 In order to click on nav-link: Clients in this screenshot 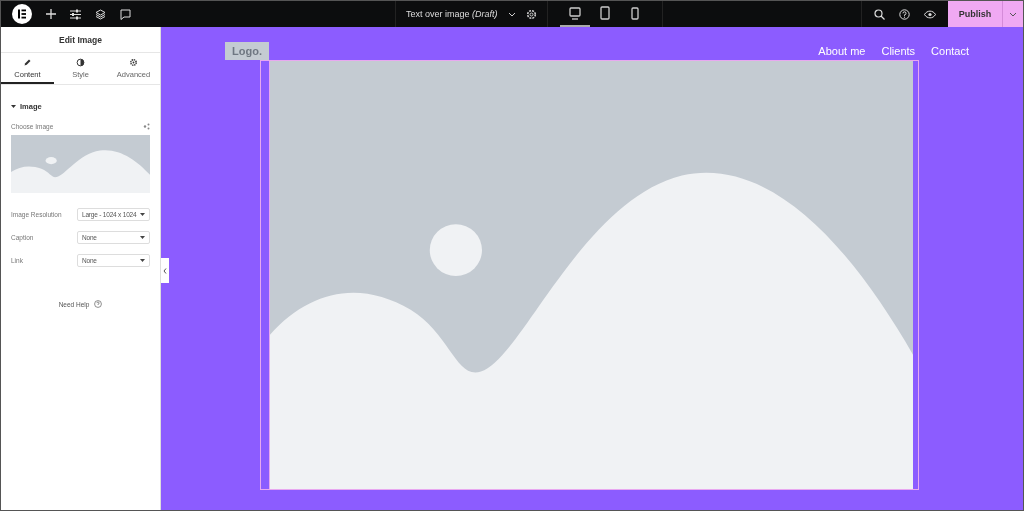, I will do `click(898, 51)`.